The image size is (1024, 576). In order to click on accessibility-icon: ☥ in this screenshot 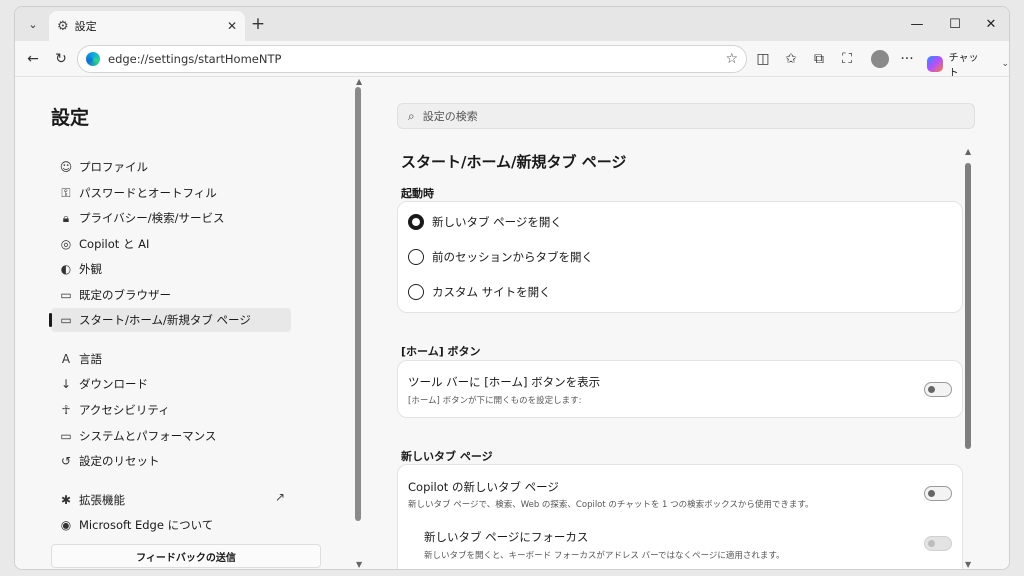, I will do `click(66, 410)`.